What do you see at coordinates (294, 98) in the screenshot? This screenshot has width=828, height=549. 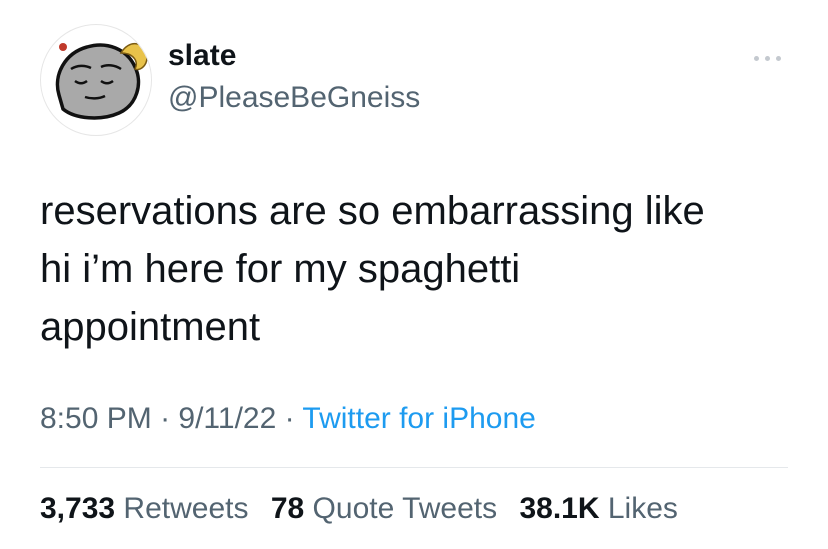 I see `handle: @PleaseBeGneiss` at bounding box center [294, 98].